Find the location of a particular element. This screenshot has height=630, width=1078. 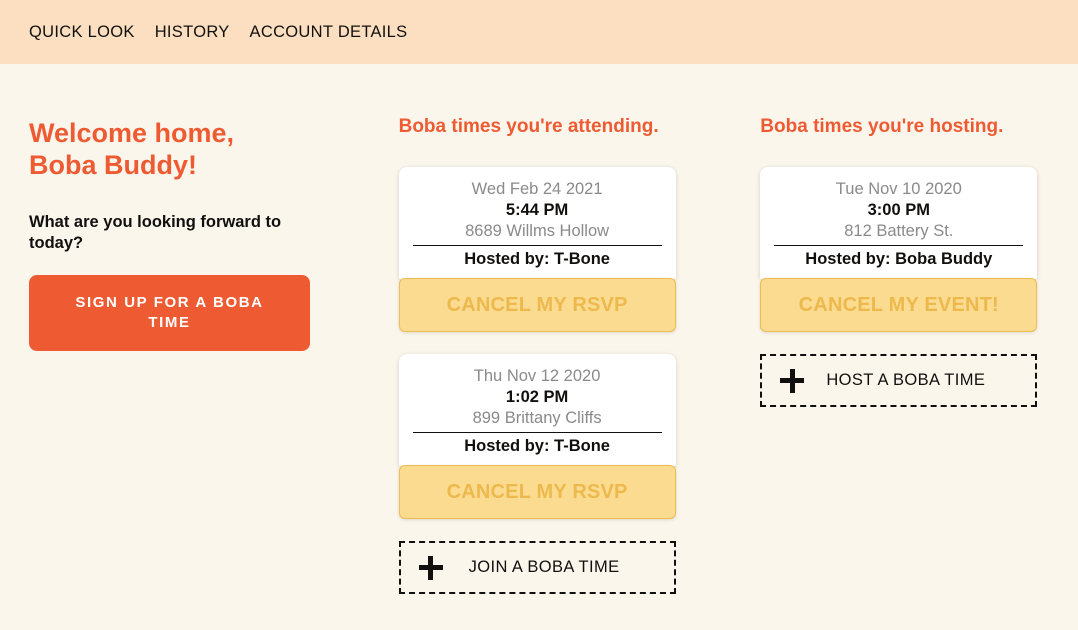

nav-link-quick-look: Quick Look is located at coordinates (82, 32).